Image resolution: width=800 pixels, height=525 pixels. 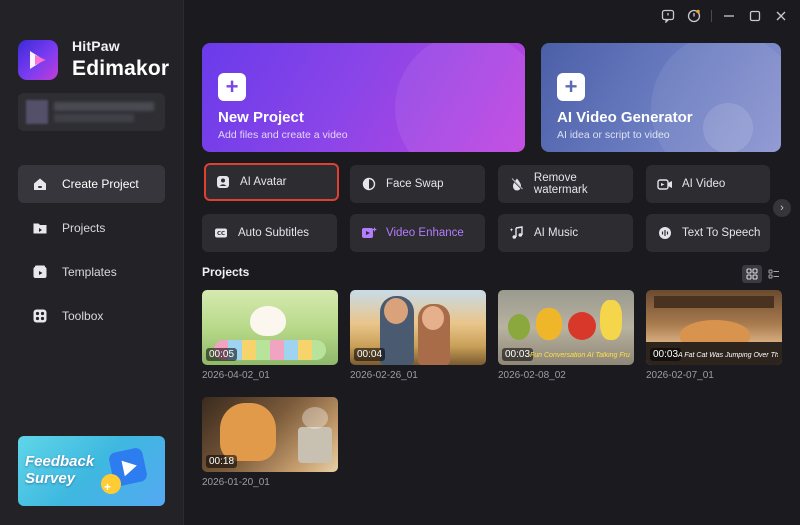 I want to click on project-name: 2026-01-20_01, so click(x=236, y=482).